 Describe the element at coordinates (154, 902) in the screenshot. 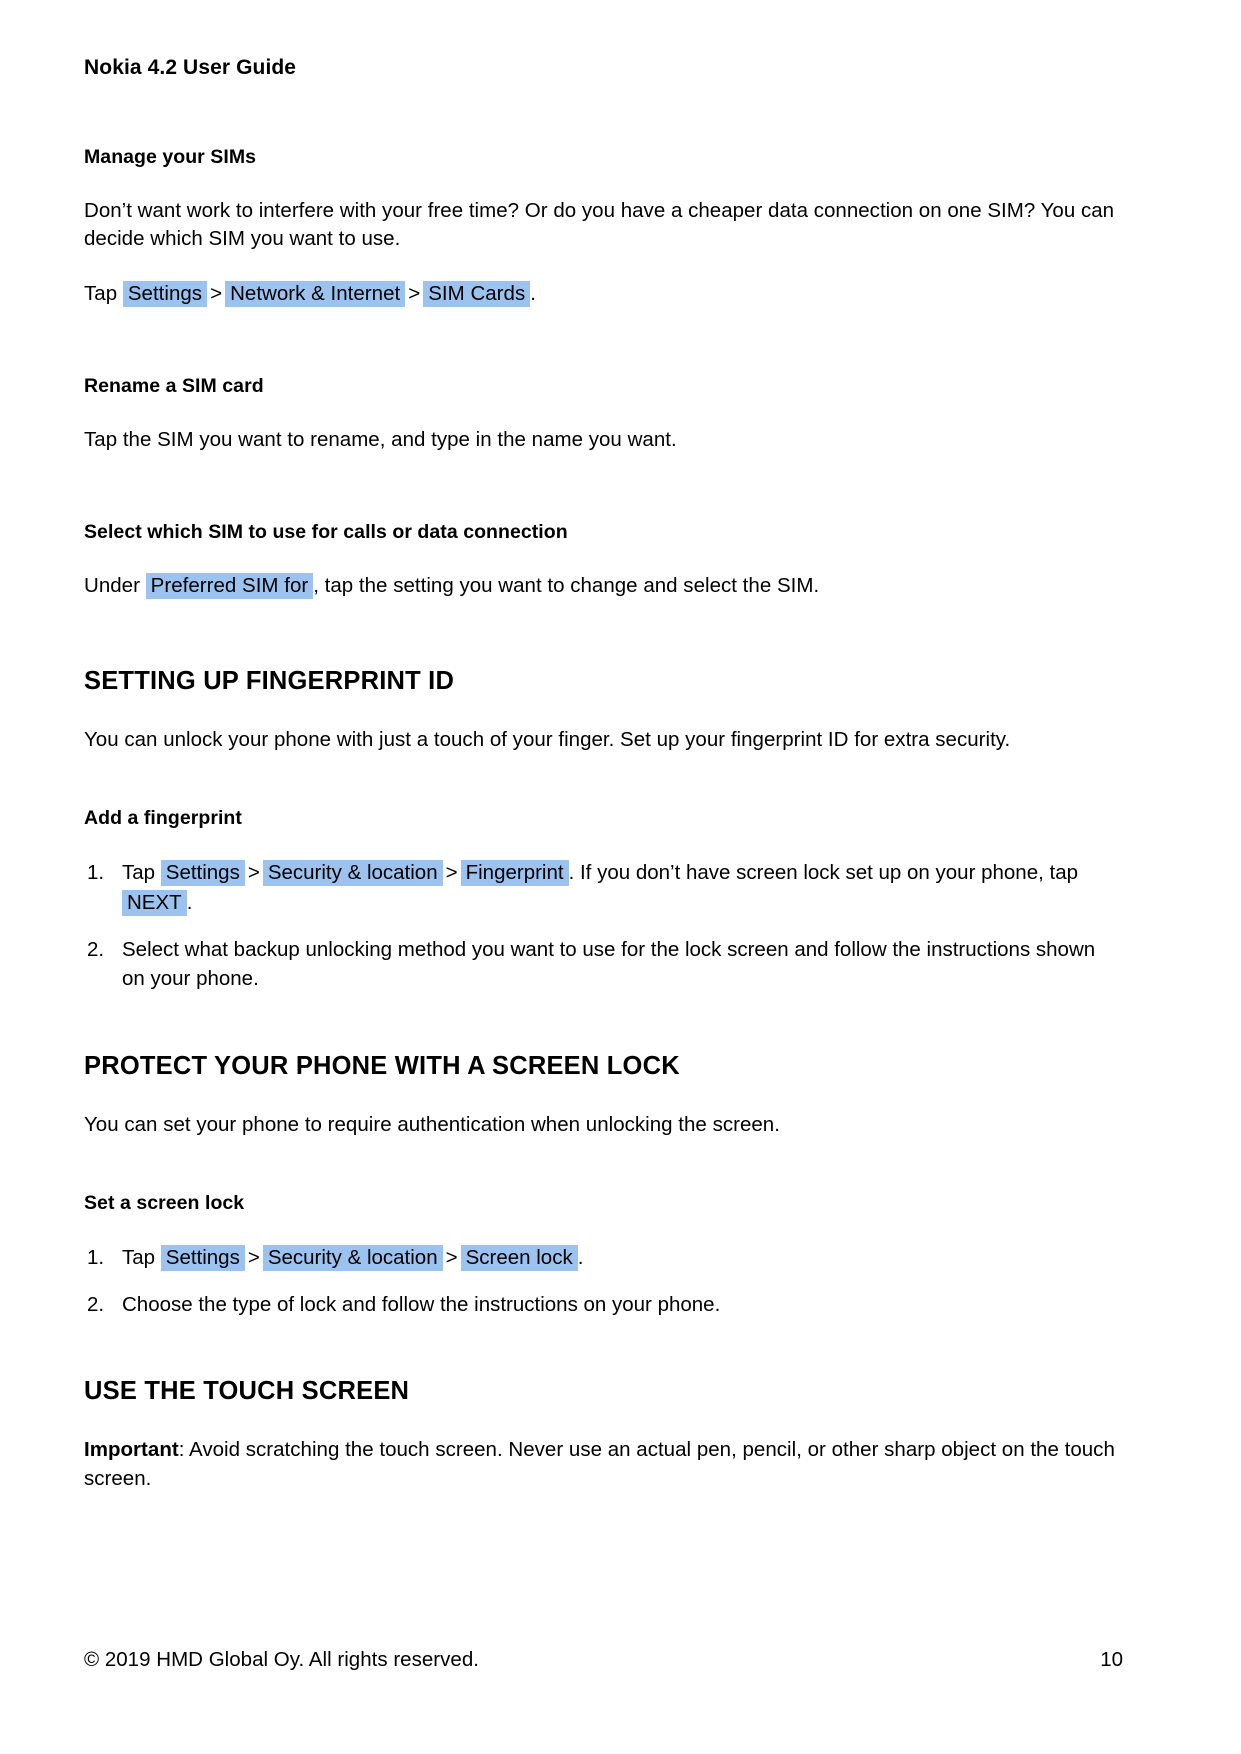

I see `ui-button-next: NEXT` at that location.